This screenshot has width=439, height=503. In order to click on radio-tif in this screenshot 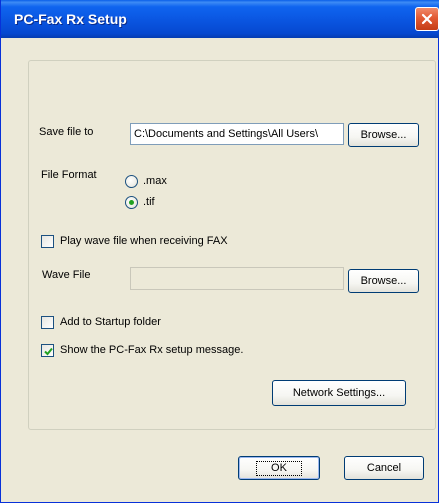, I will do `click(131, 202)`.